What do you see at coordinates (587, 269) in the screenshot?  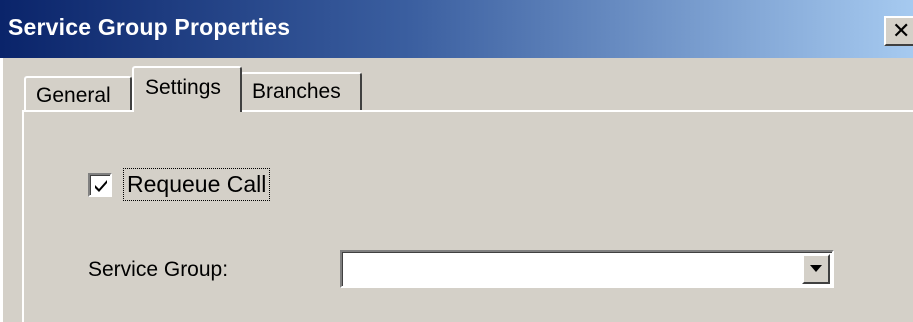 I see `service-group-dropdown` at bounding box center [587, 269].